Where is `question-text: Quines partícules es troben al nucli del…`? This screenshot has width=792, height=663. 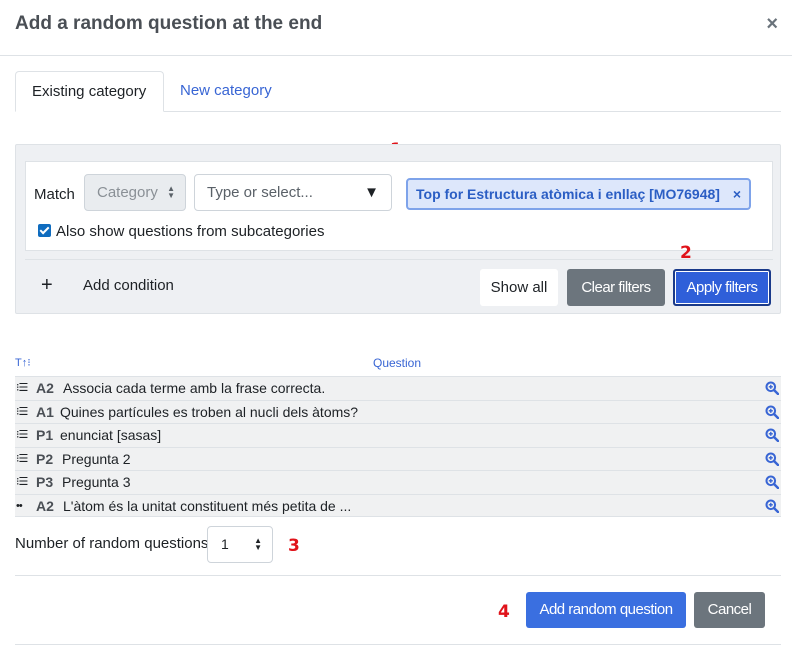 question-text: Quines partícules es troben al nucli del… is located at coordinates (209, 411).